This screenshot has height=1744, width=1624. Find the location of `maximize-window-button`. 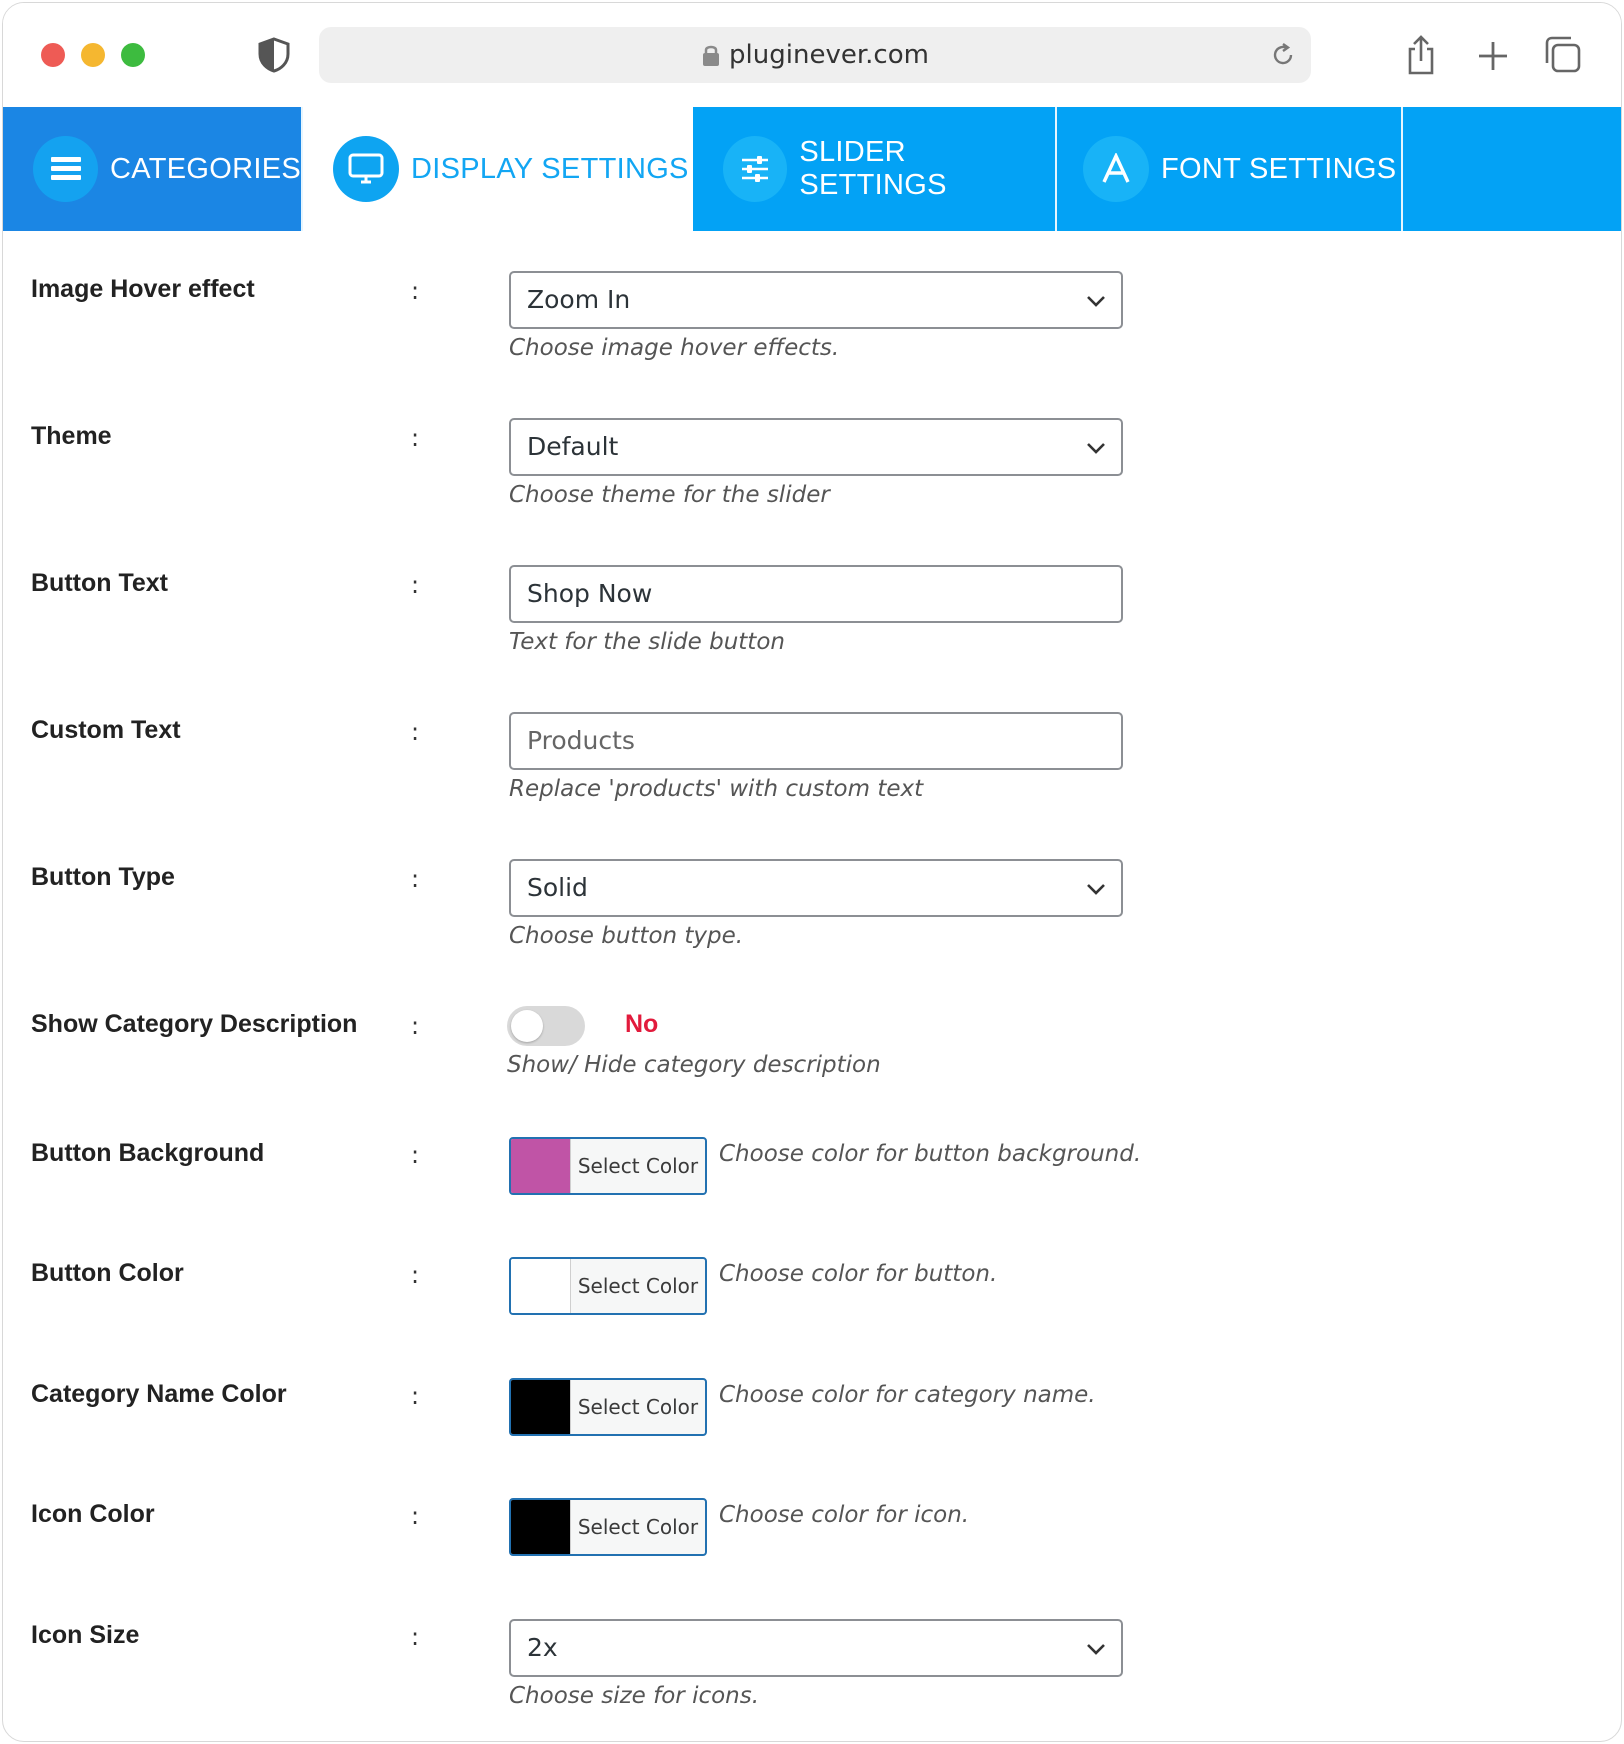

maximize-window-button is located at coordinates (133, 55).